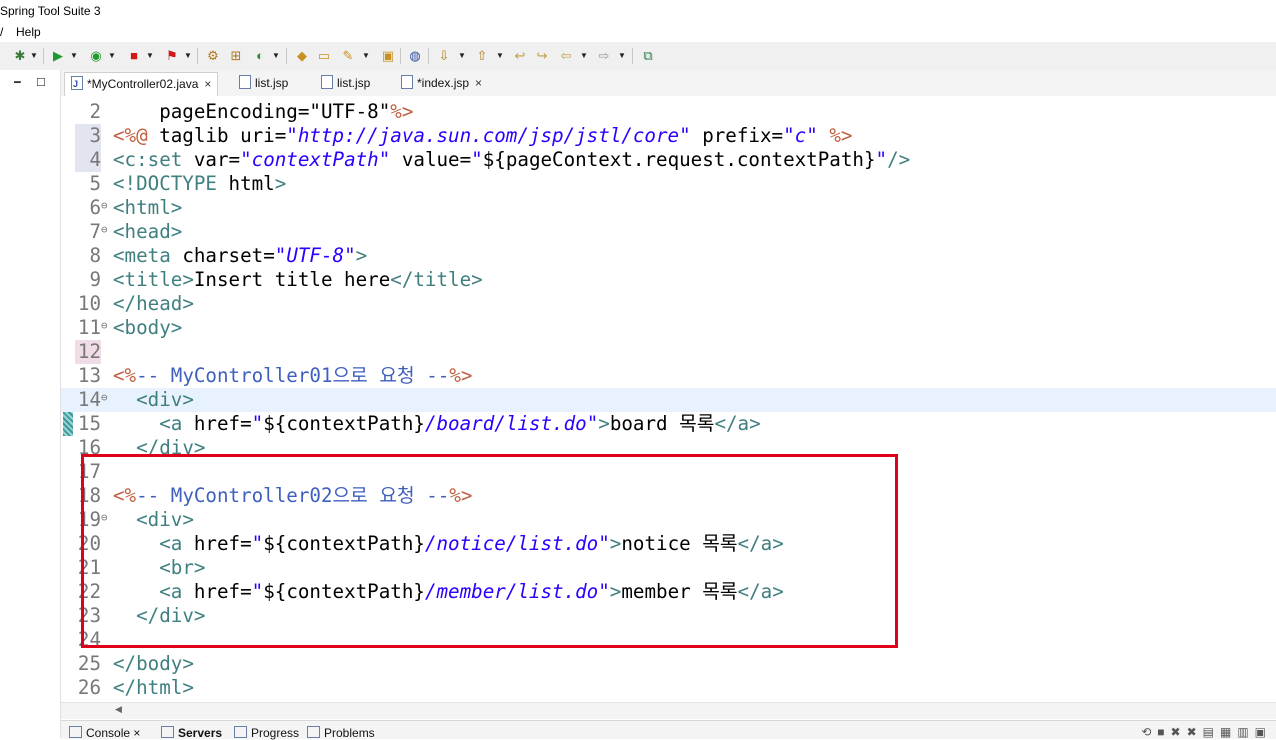 The width and height of the screenshot is (1276, 740). I want to click on code-line: 7 ⊖ <head>, so click(668, 232).